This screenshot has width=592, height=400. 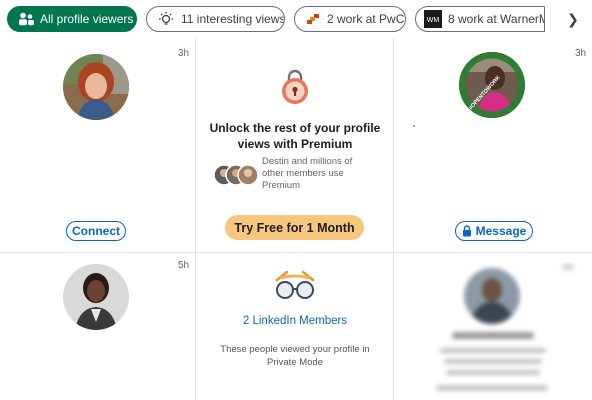 What do you see at coordinates (166, 19) in the screenshot?
I see `lightbulb-icon` at bounding box center [166, 19].